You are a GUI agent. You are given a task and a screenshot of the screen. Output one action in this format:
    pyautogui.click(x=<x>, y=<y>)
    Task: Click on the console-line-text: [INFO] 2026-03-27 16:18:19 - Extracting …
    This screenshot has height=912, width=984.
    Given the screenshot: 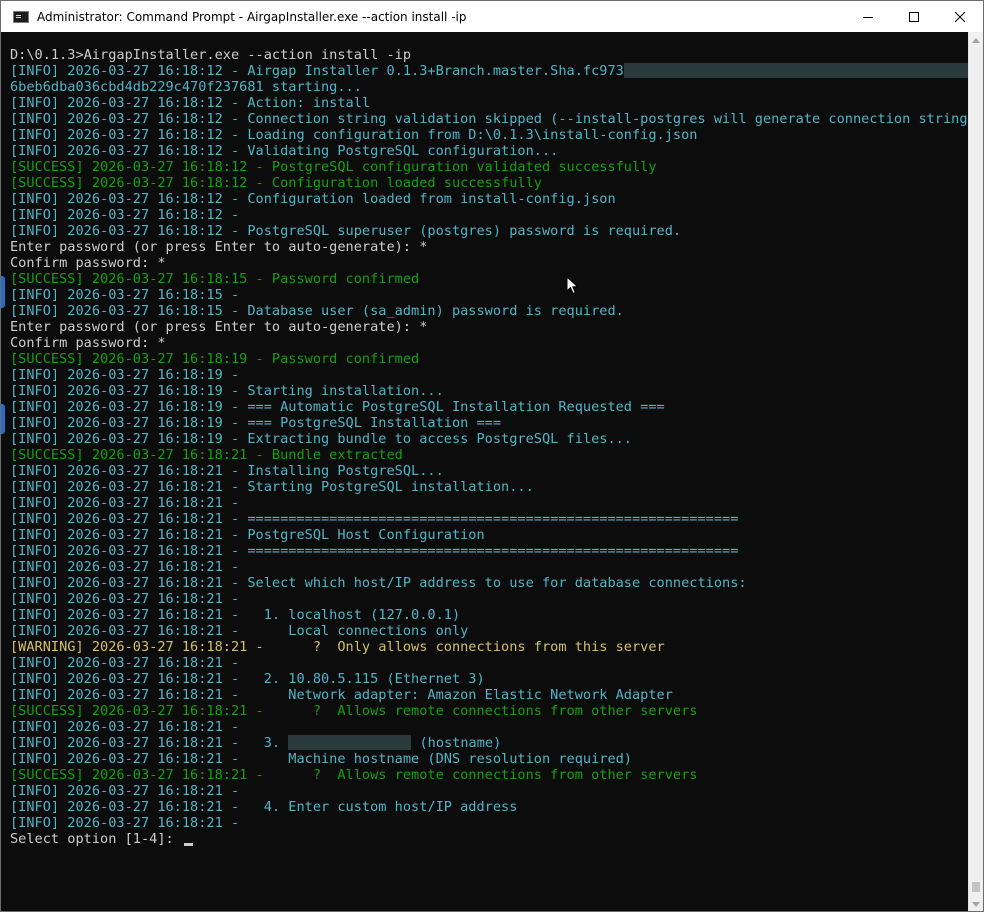 What is the action you would take?
    pyautogui.click(x=321, y=439)
    